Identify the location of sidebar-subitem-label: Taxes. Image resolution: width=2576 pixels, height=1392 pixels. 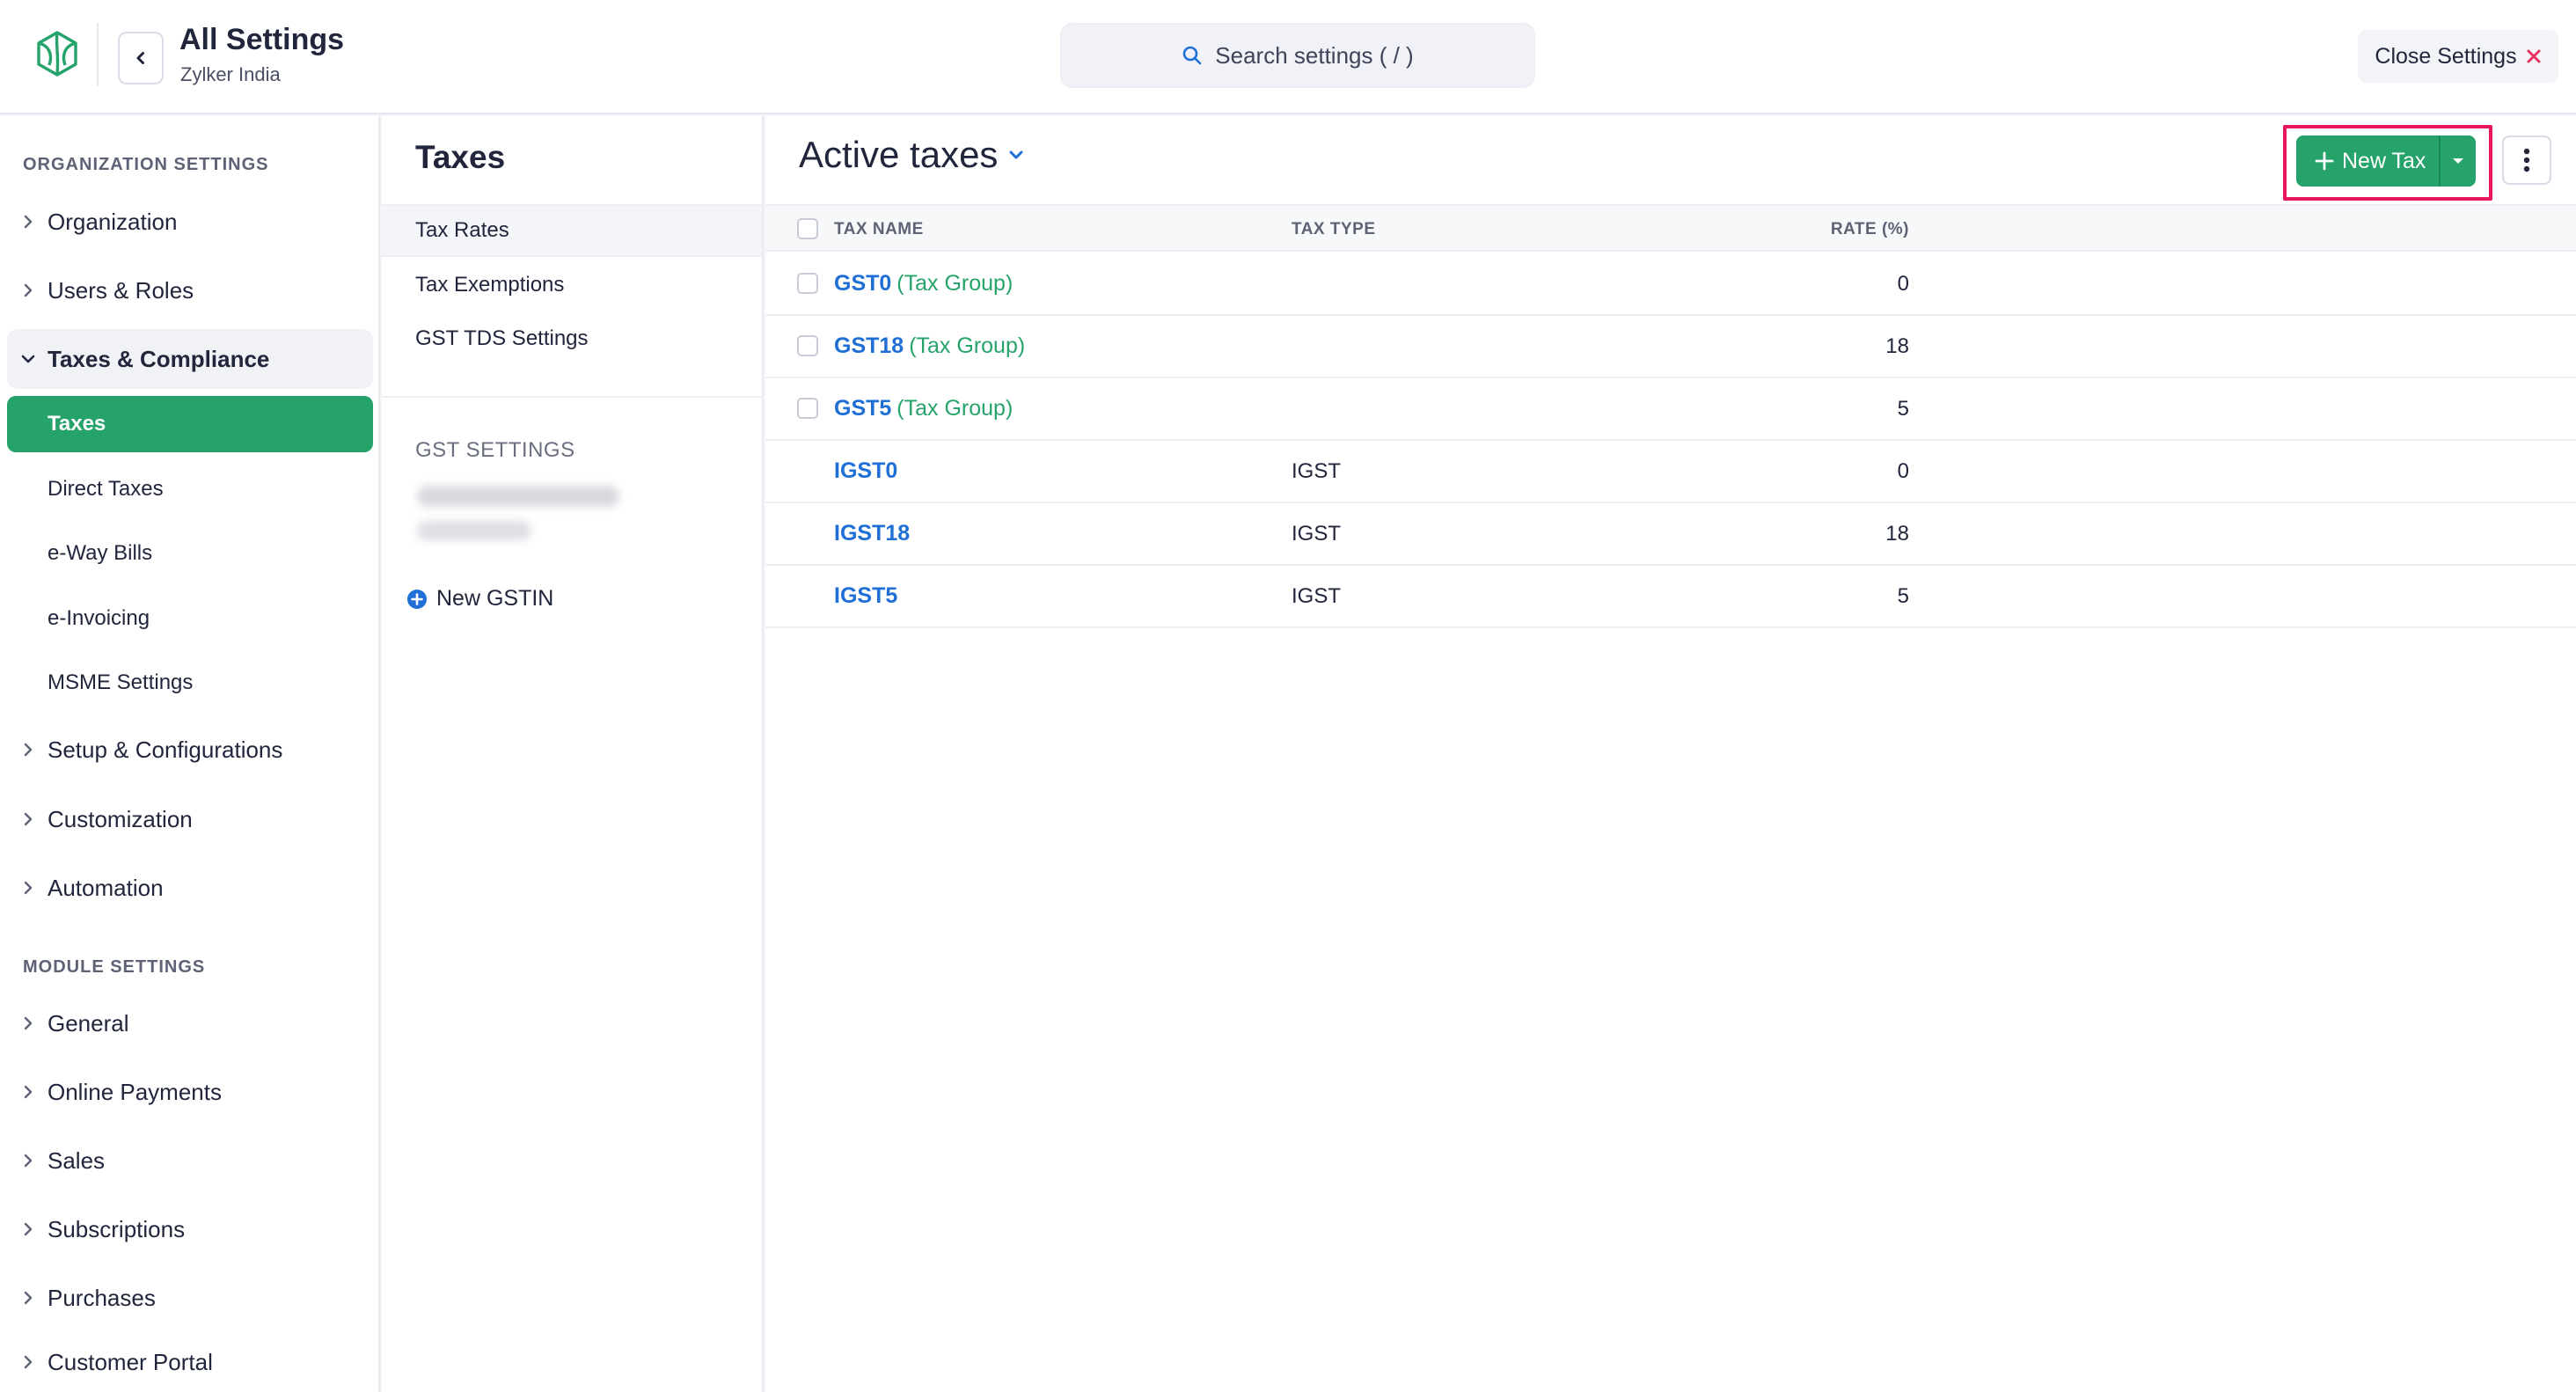
(77, 424).